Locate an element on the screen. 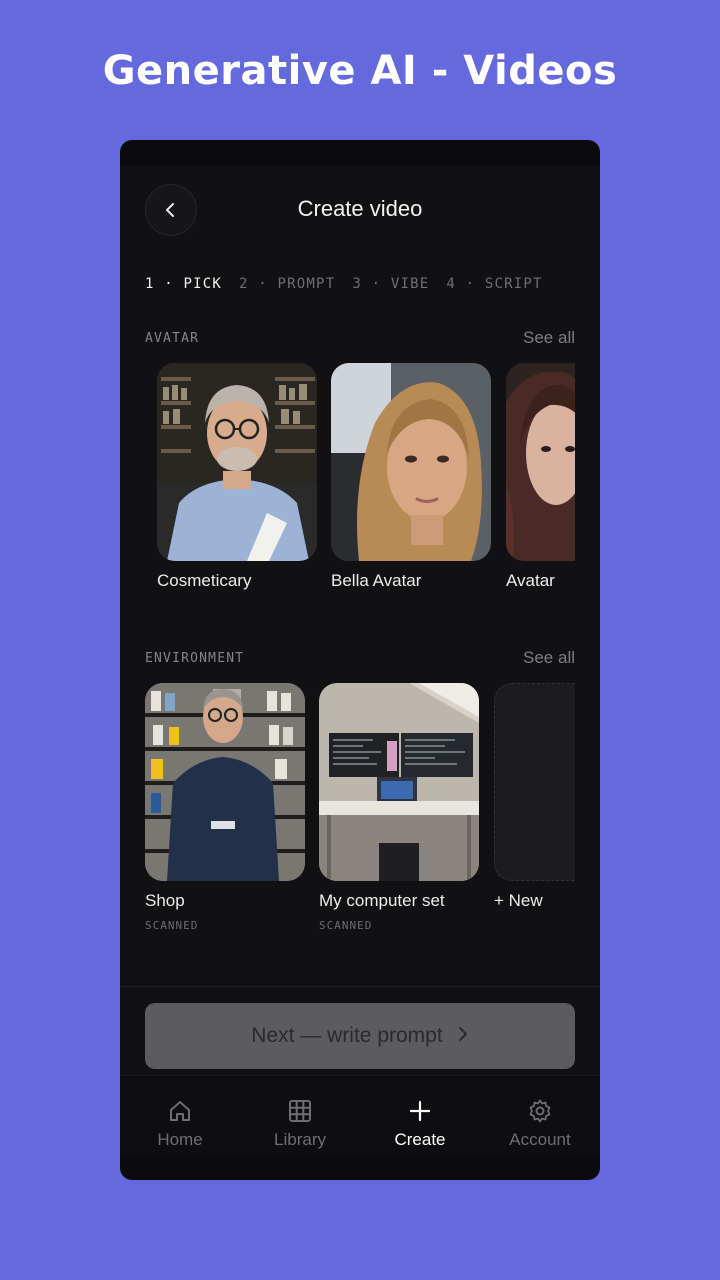  gear-icon is located at coordinates (540, 1111).